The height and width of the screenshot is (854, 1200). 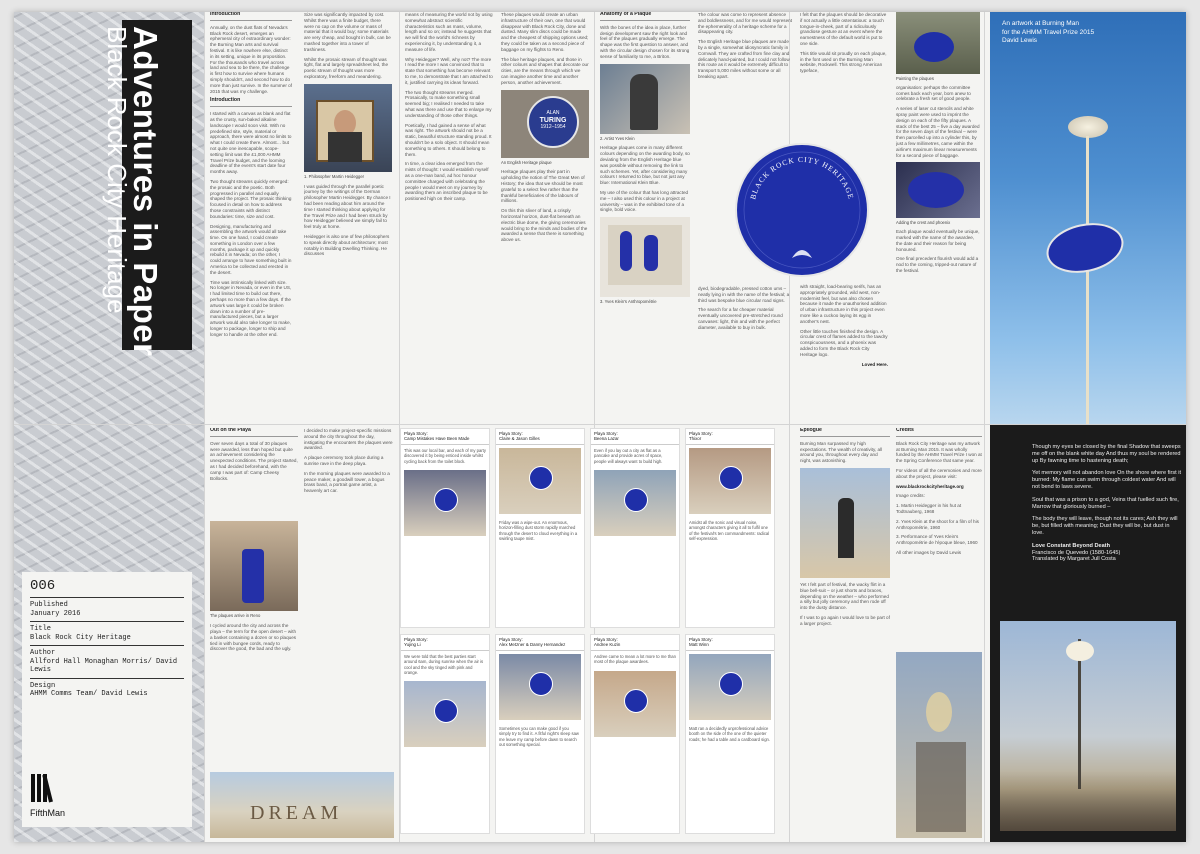 What do you see at coordinates (251, 16) in the screenshot?
I see `intro-heading: Introduction` at bounding box center [251, 16].